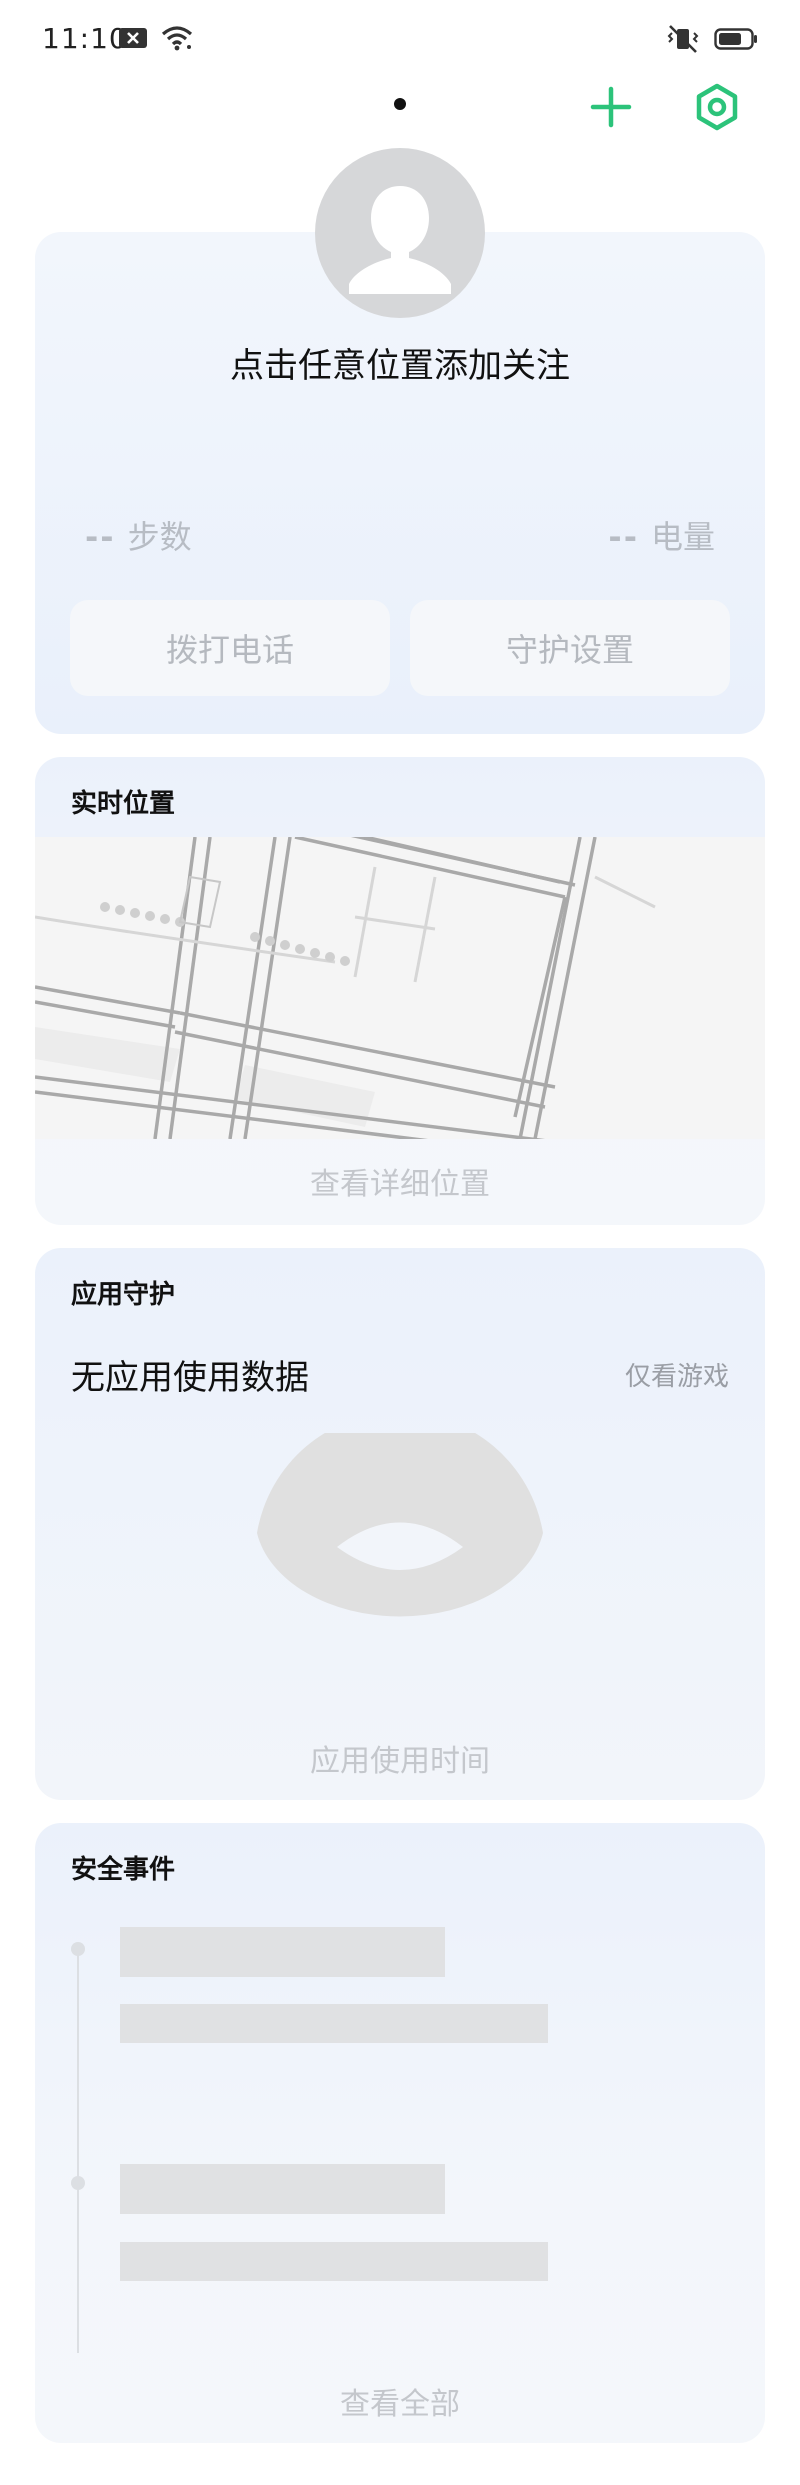  Describe the element at coordinates (177, 38) in the screenshot. I see `wifi-icon` at that location.